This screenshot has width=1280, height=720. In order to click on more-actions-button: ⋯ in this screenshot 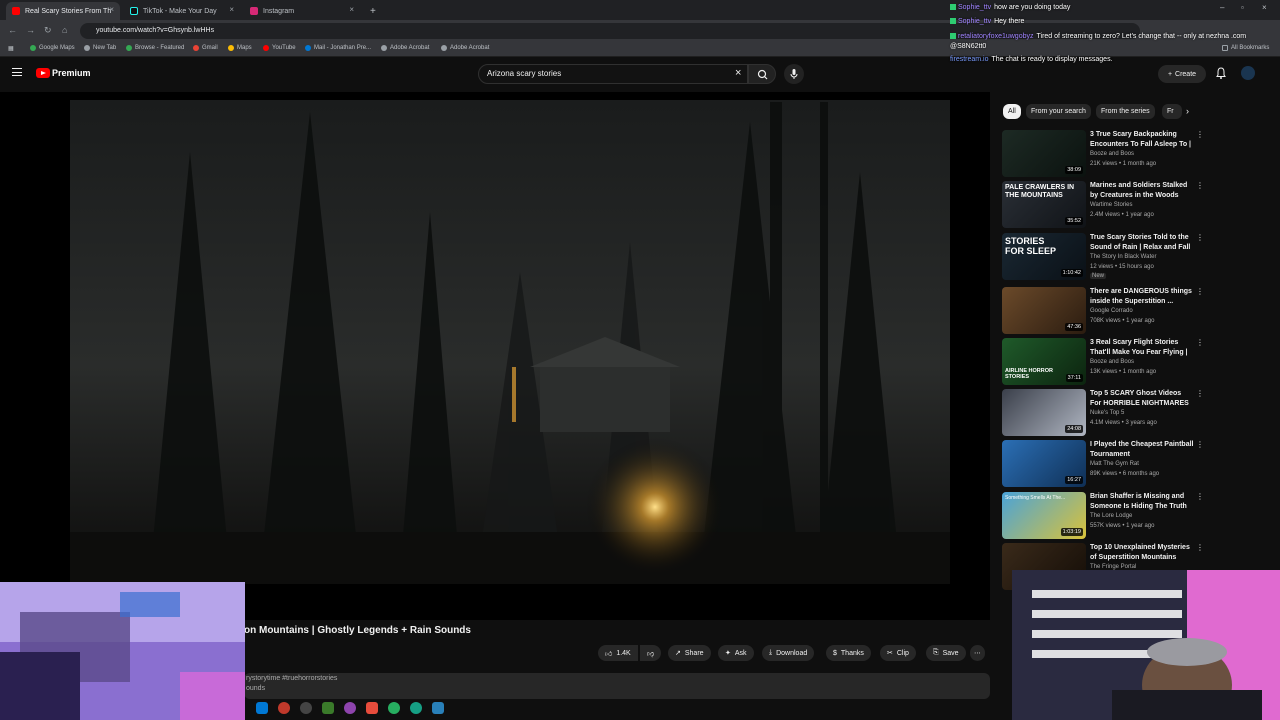, I will do `click(977, 653)`.